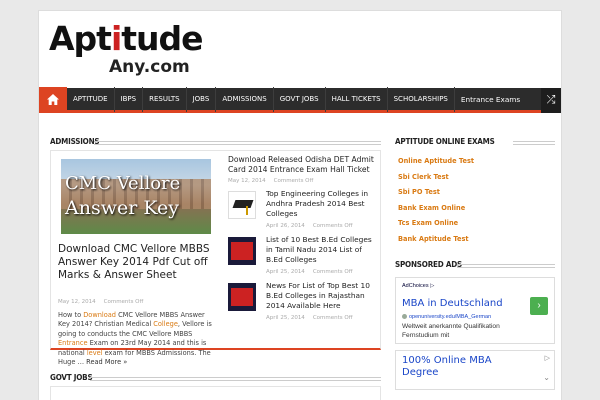 The width and height of the screenshot is (600, 400). What do you see at coordinates (475, 193) in the screenshot?
I see `exam-link: Sbi PO Test` at bounding box center [475, 193].